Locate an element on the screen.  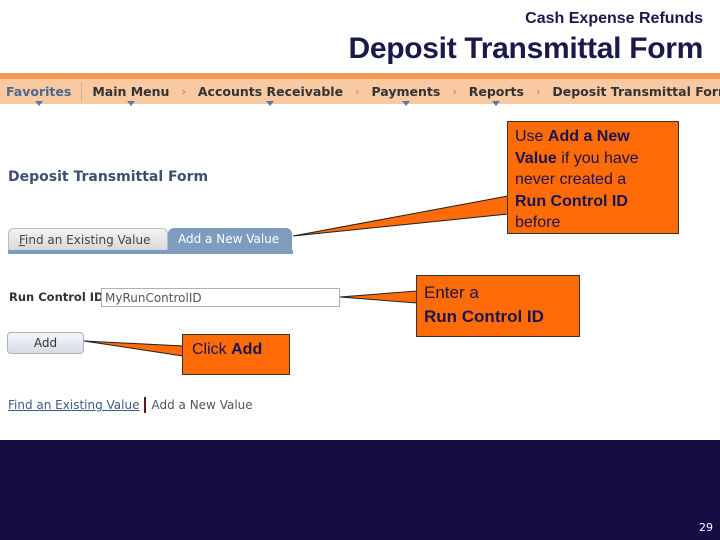
add-button: Add is located at coordinates (45, 343).